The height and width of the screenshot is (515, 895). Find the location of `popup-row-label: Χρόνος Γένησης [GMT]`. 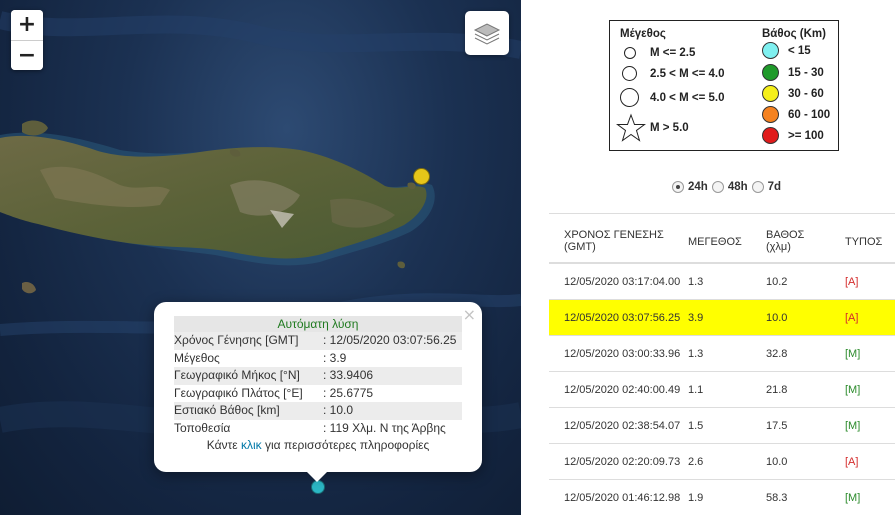

popup-row-label: Χρόνος Γένησης [GMT] is located at coordinates (236, 340).